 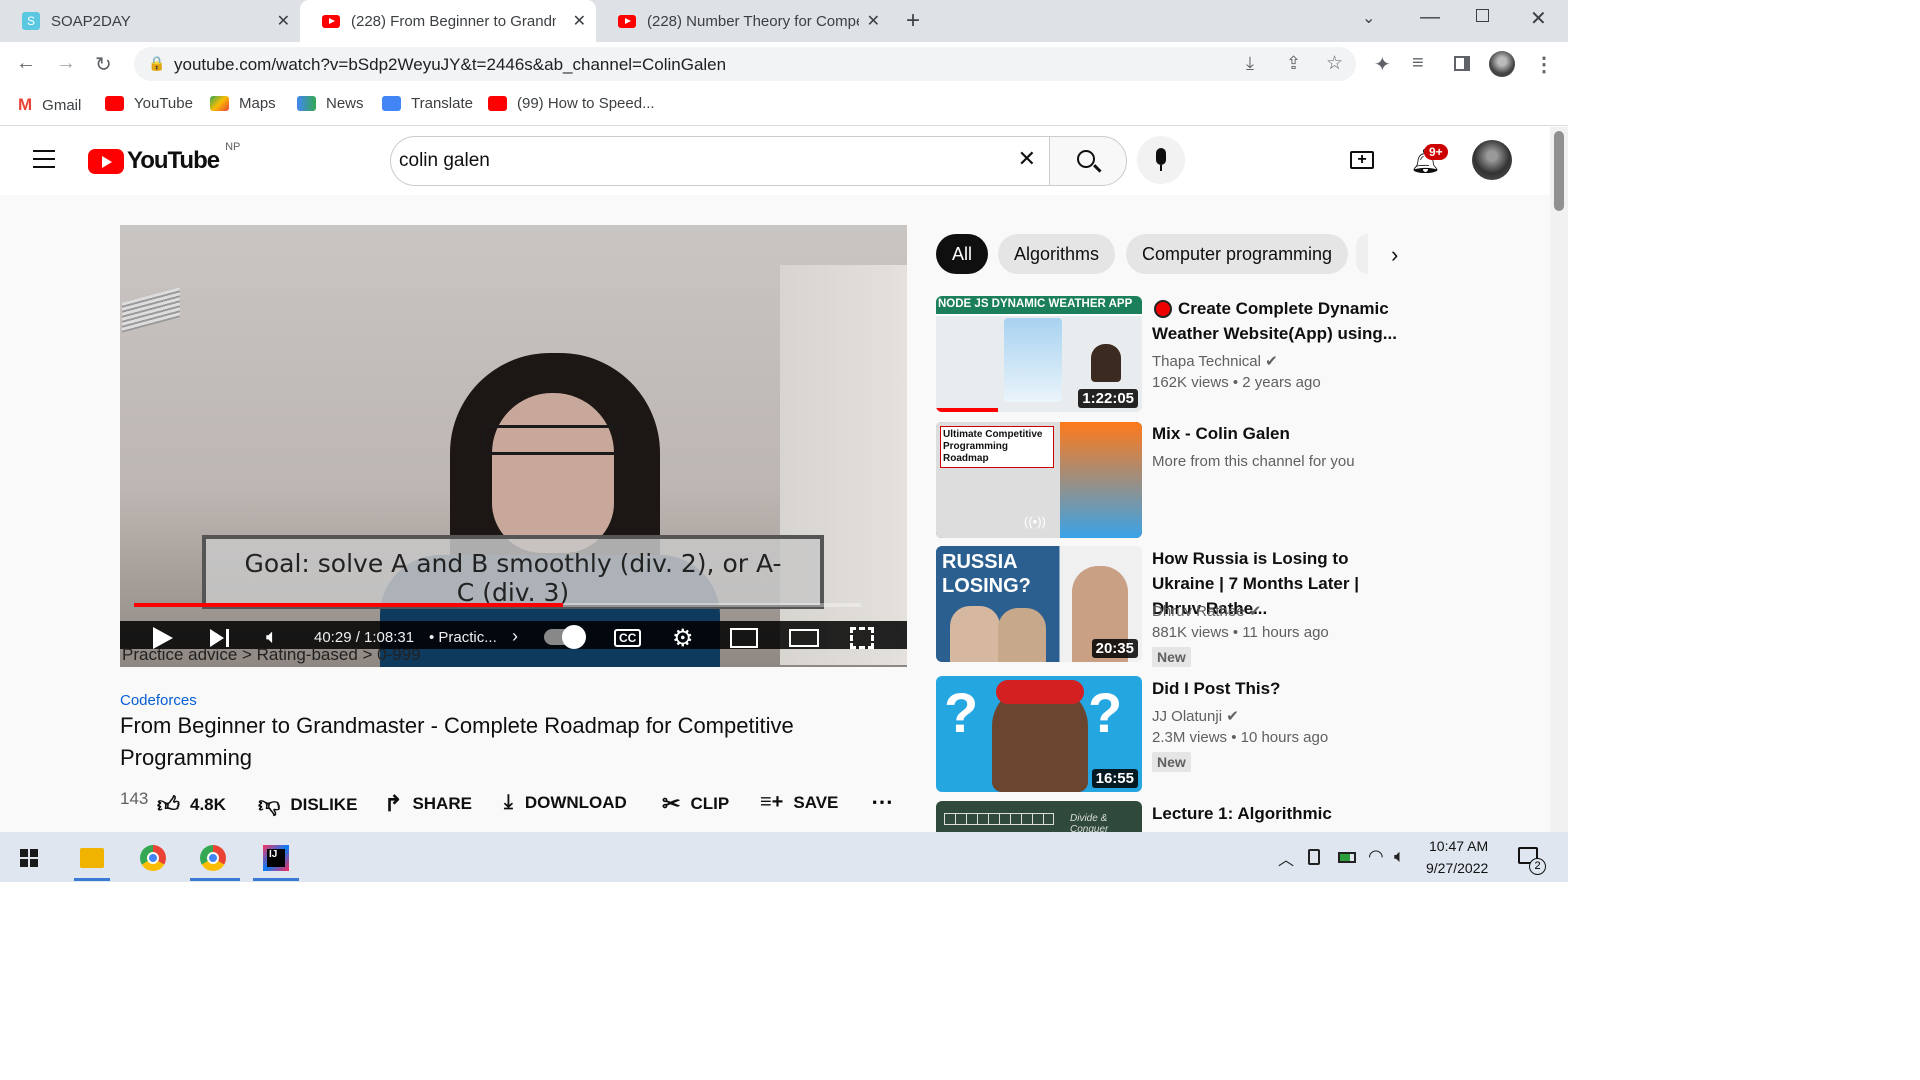 I want to click on news-icon, so click(x=306, y=103).